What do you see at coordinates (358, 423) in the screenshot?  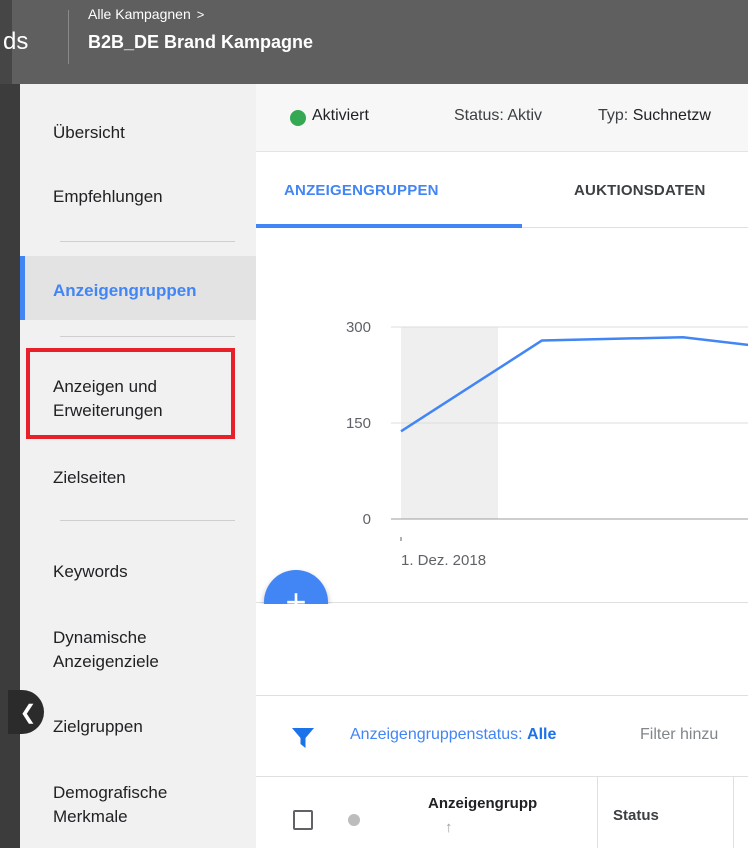 I see `chart-y-tick-label: 150` at bounding box center [358, 423].